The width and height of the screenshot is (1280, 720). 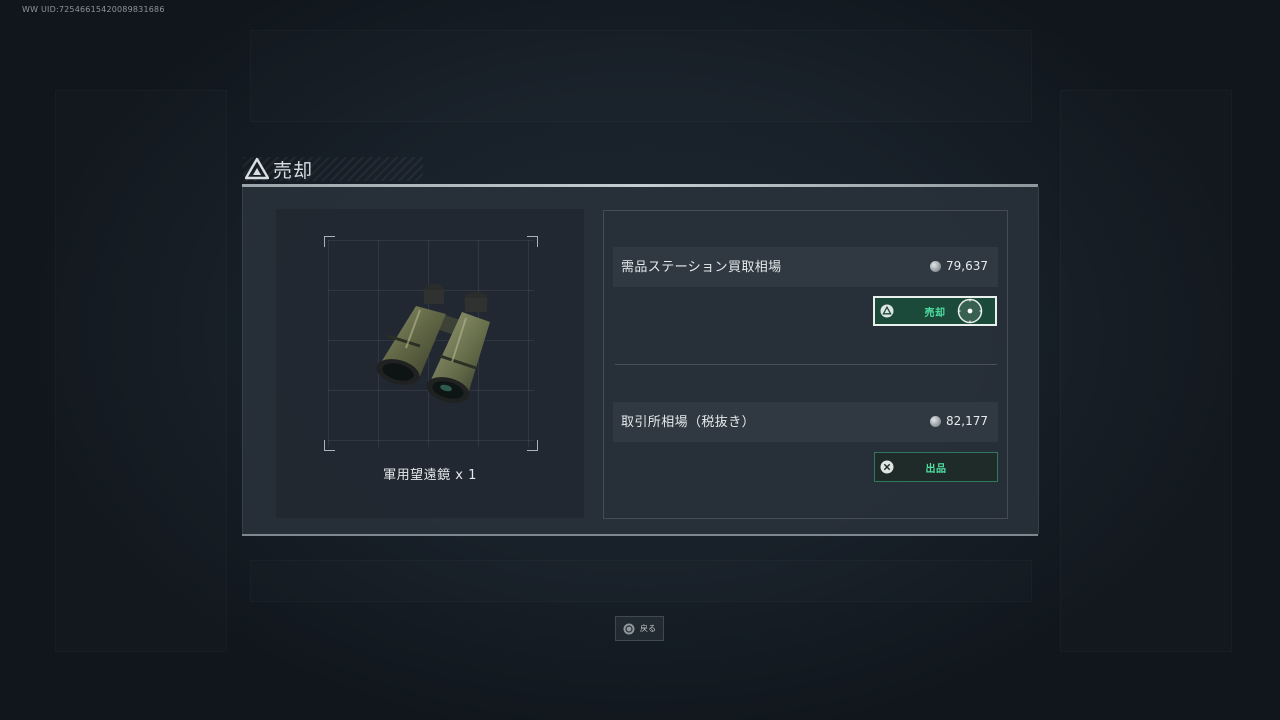 I want to click on exchange-price-row: 取引所相場（税抜き） 82,177, so click(x=805, y=422).